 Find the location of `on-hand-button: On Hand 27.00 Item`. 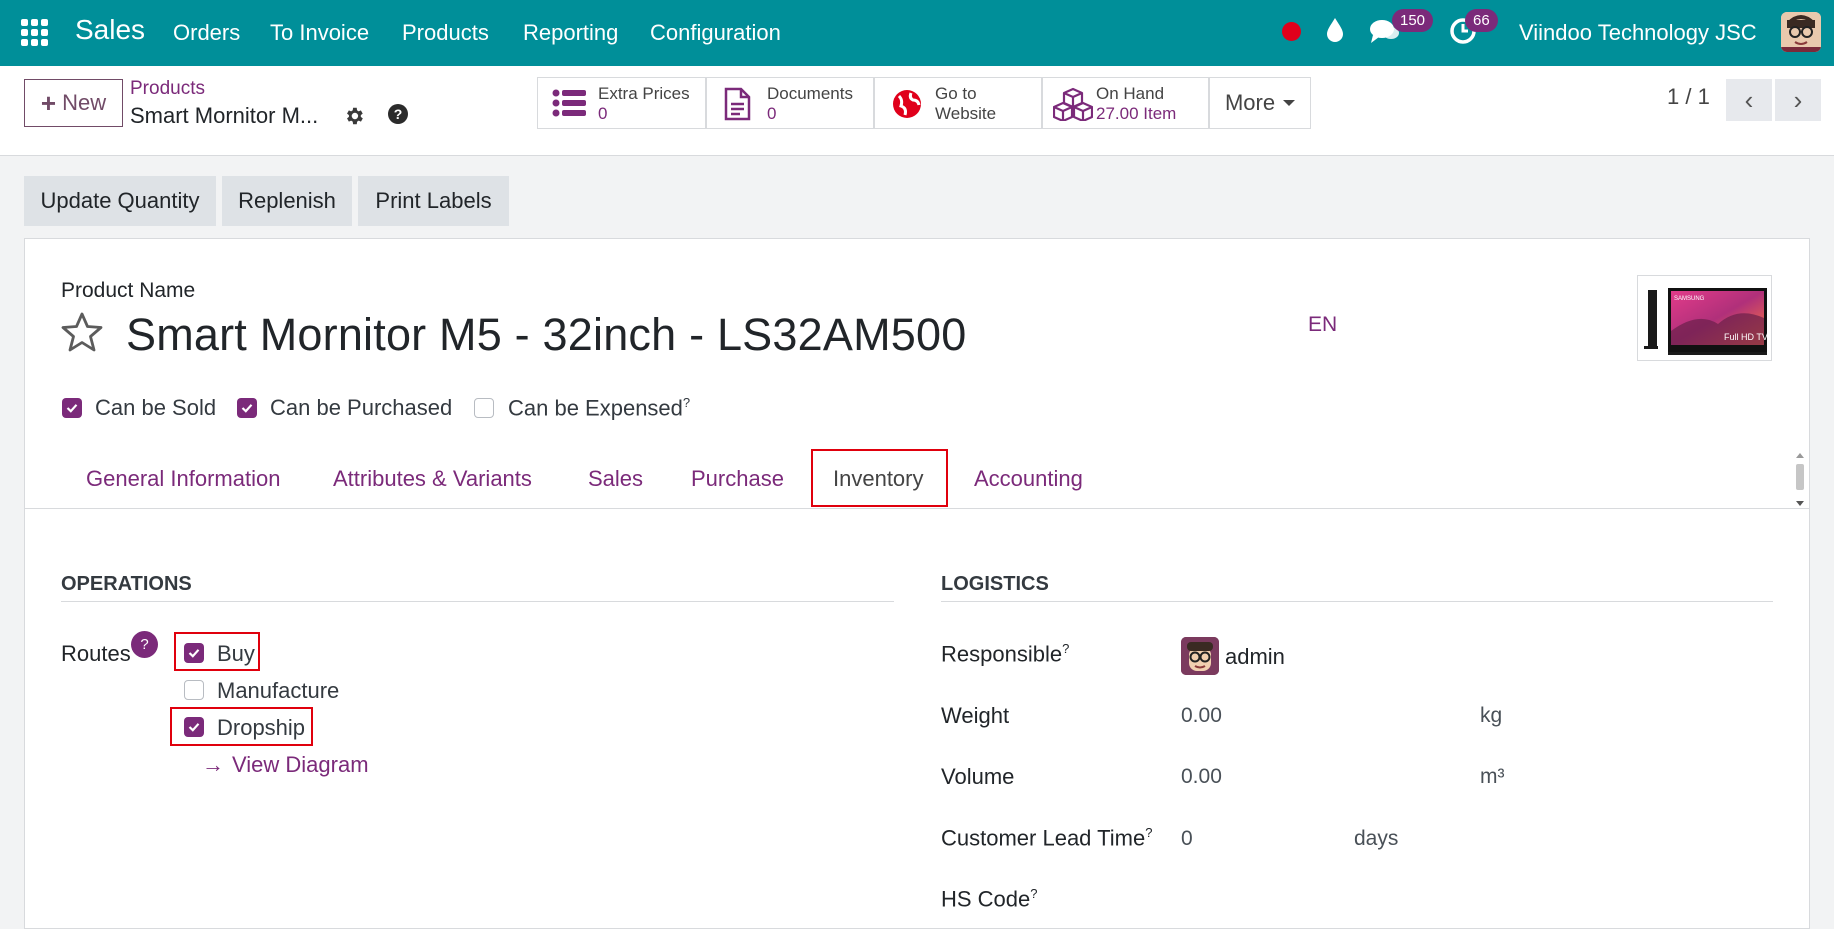

on-hand-button: On Hand 27.00 Item is located at coordinates (1125, 103).